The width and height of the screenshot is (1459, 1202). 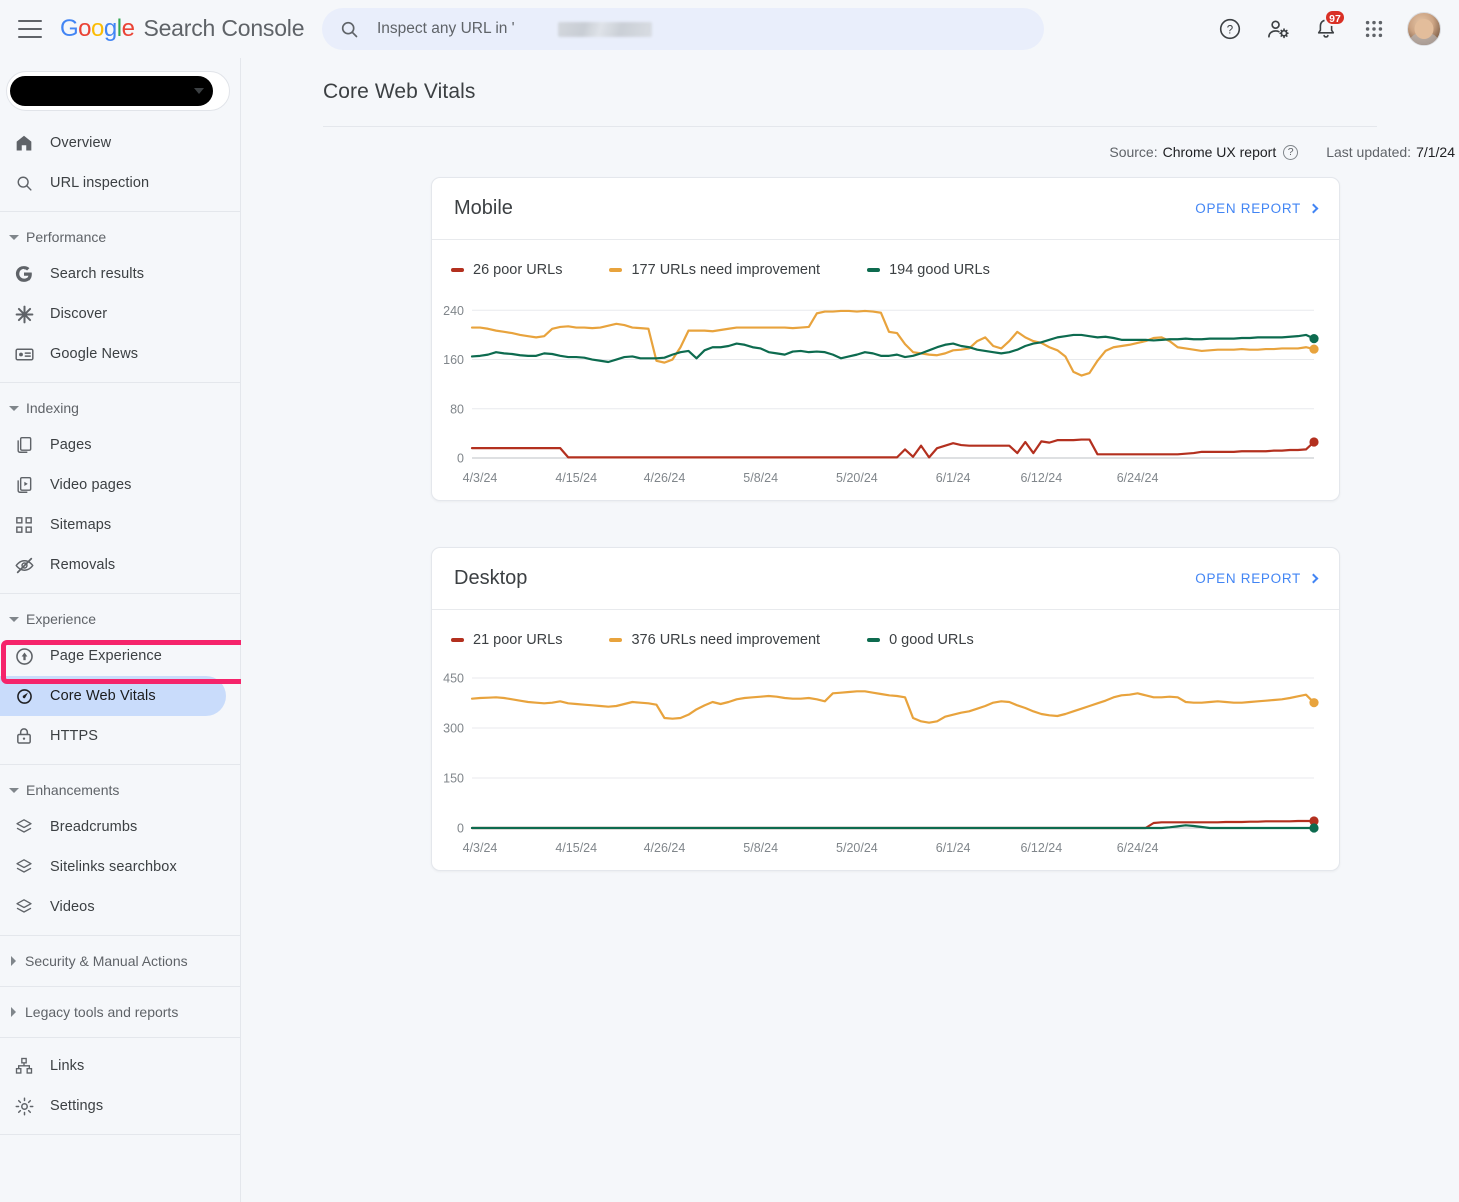 What do you see at coordinates (460, 459) in the screenshot?
I see `svg-text: 0` at bounding box center [460, 459].